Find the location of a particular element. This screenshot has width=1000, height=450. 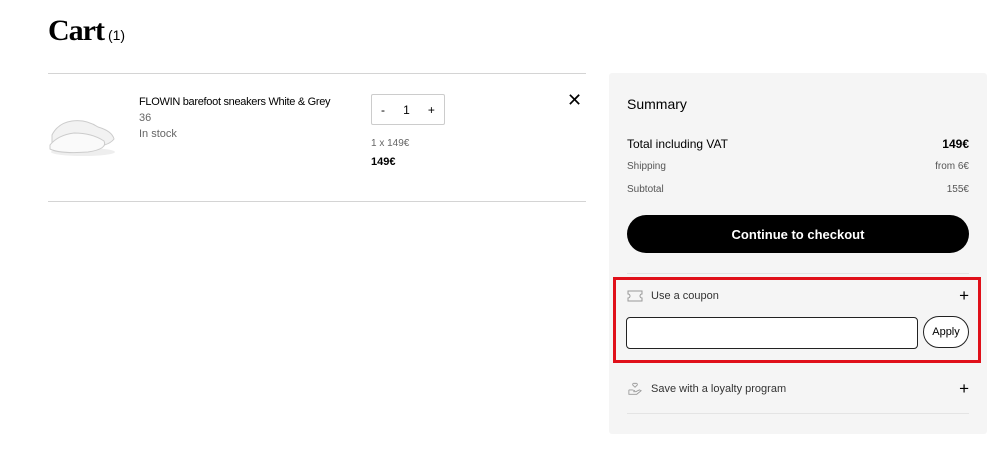

quantity-value: 1 is located at coordinates (406, 110).